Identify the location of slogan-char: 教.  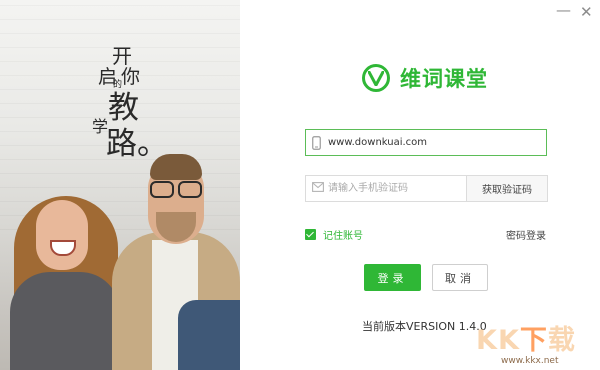
(123, 108).